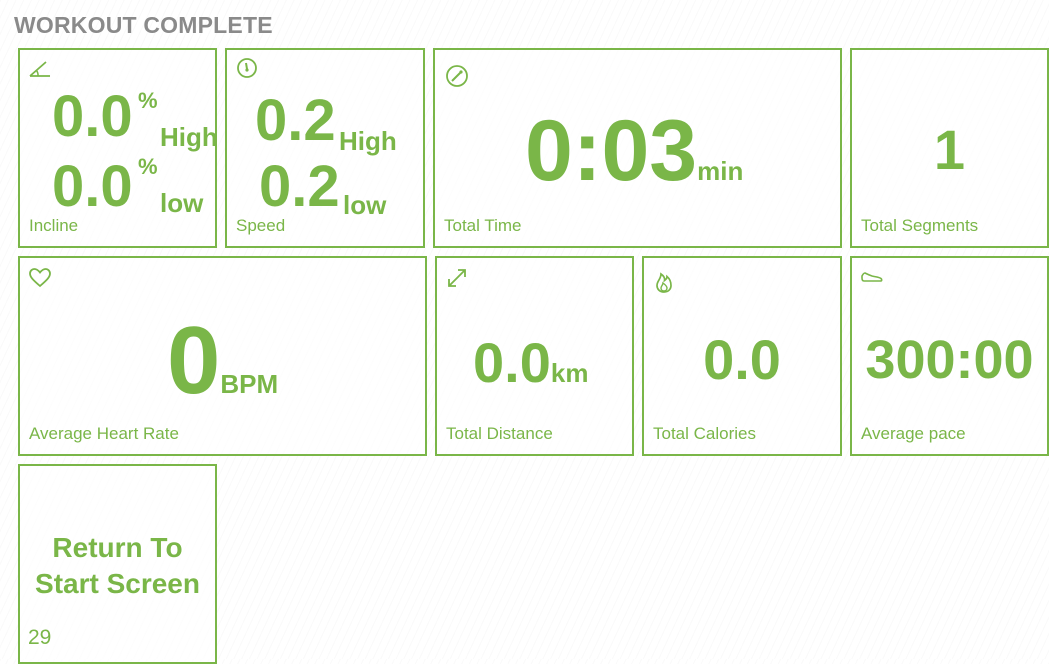  I want to click on incline-high-label: High, so click(189, 137).